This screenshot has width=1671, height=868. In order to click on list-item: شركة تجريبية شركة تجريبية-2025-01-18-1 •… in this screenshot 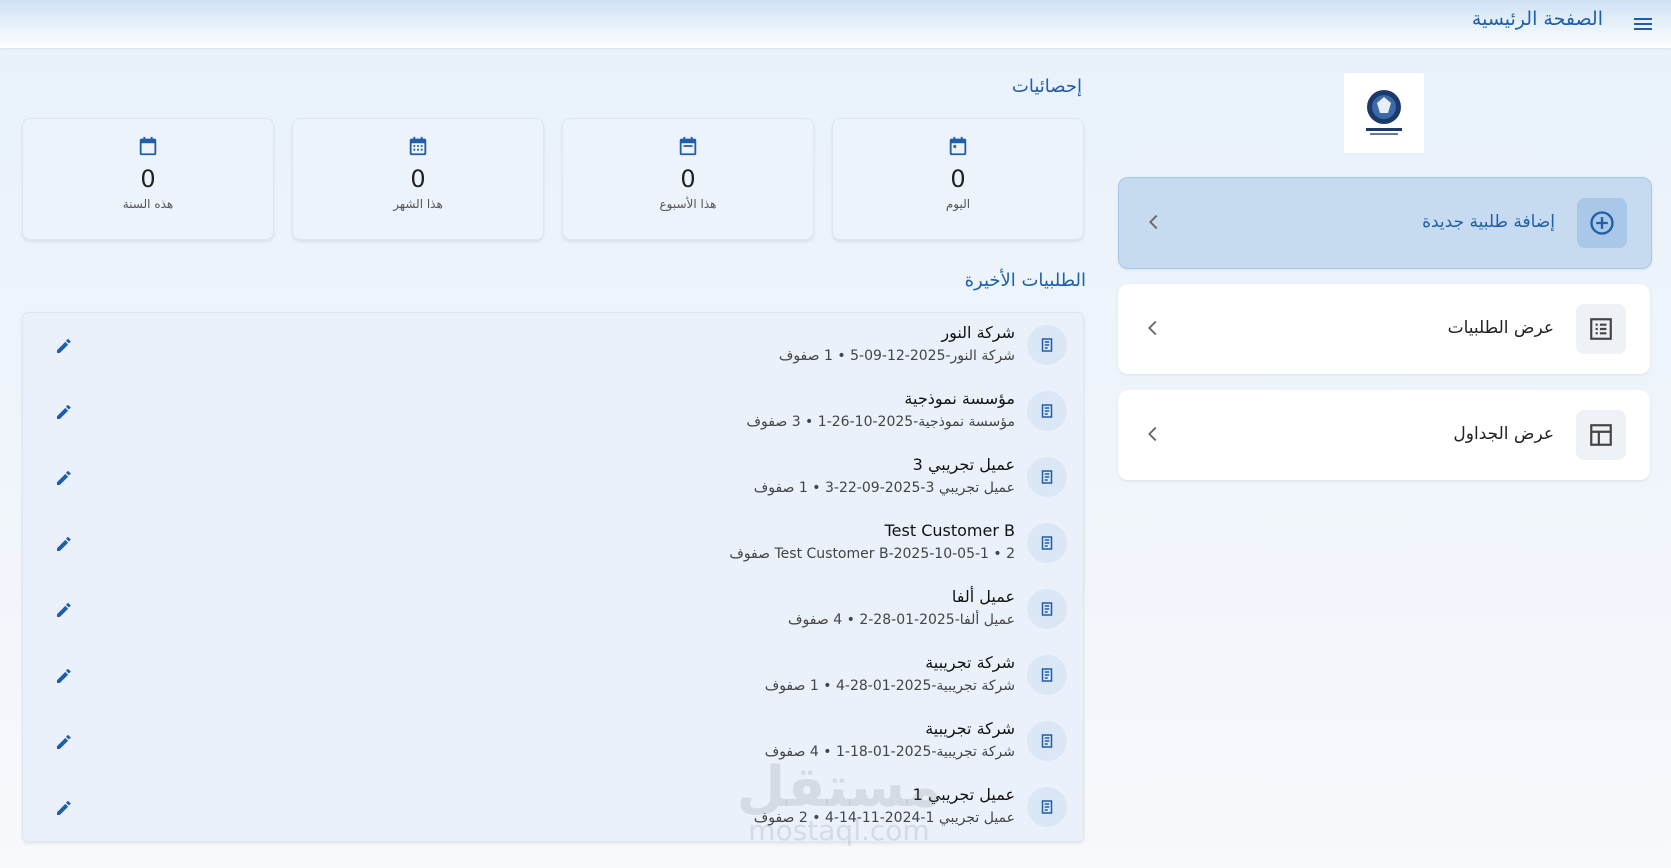, I will do `click(553, 742)`.